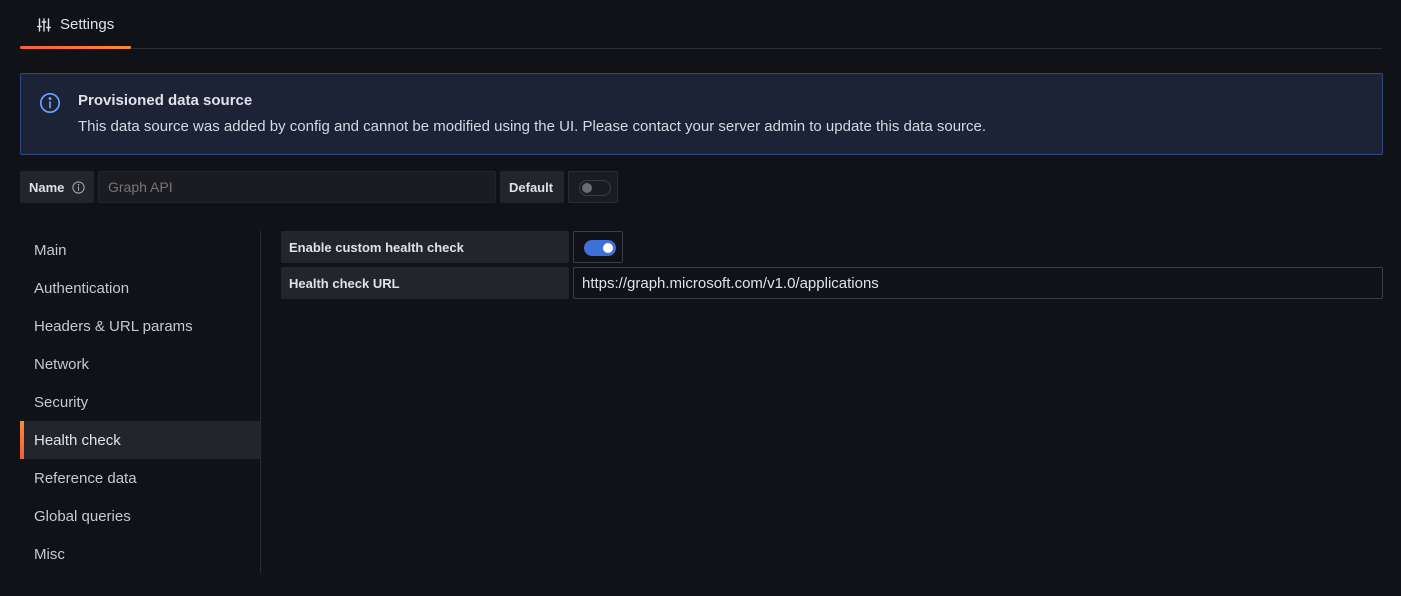  What do you see at coordinates (85, 478) in the screenshot?
I see `sidebar-item-label: Reference data` at bounding box center [85, 478].